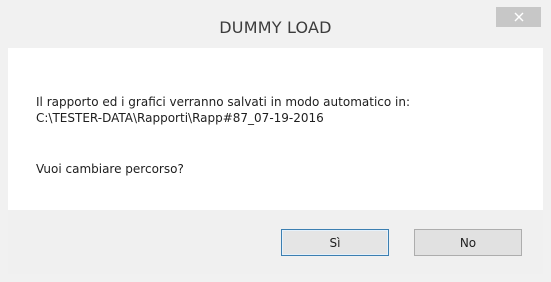  What do you see at coordinates (110, 169) in the screenshot?
I see `question-text: Vuoi cambiare percorso?` at bounding box center [110, 169].